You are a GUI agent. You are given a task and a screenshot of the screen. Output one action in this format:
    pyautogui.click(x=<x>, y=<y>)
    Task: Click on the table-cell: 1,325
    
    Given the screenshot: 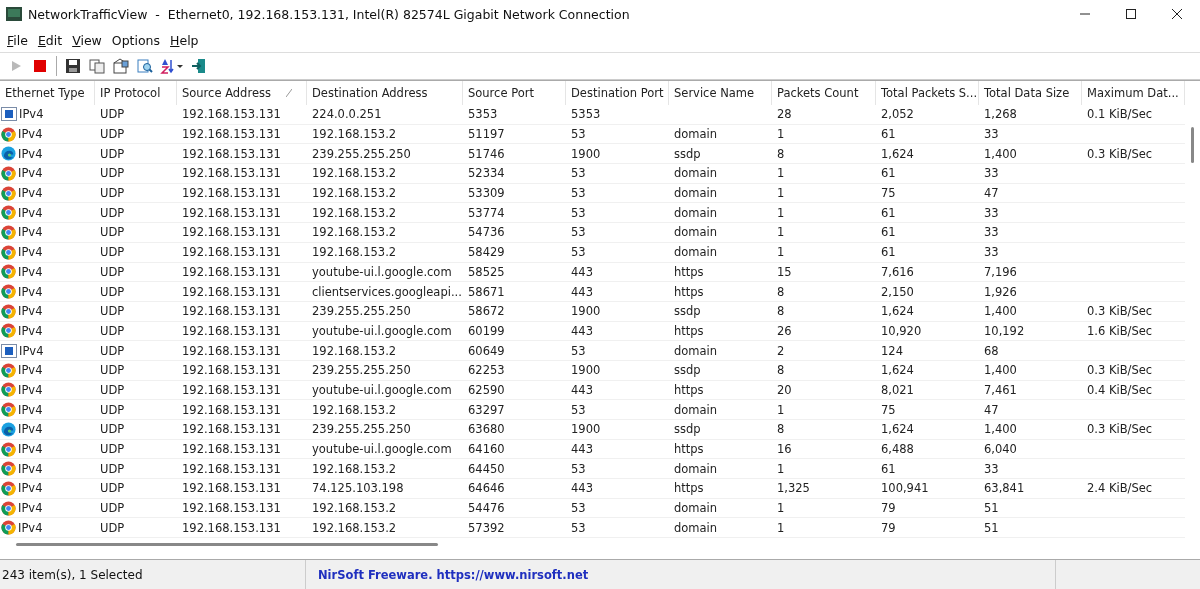 What is the action you would take?
    pyautogui.click(x=793, y=488)
    